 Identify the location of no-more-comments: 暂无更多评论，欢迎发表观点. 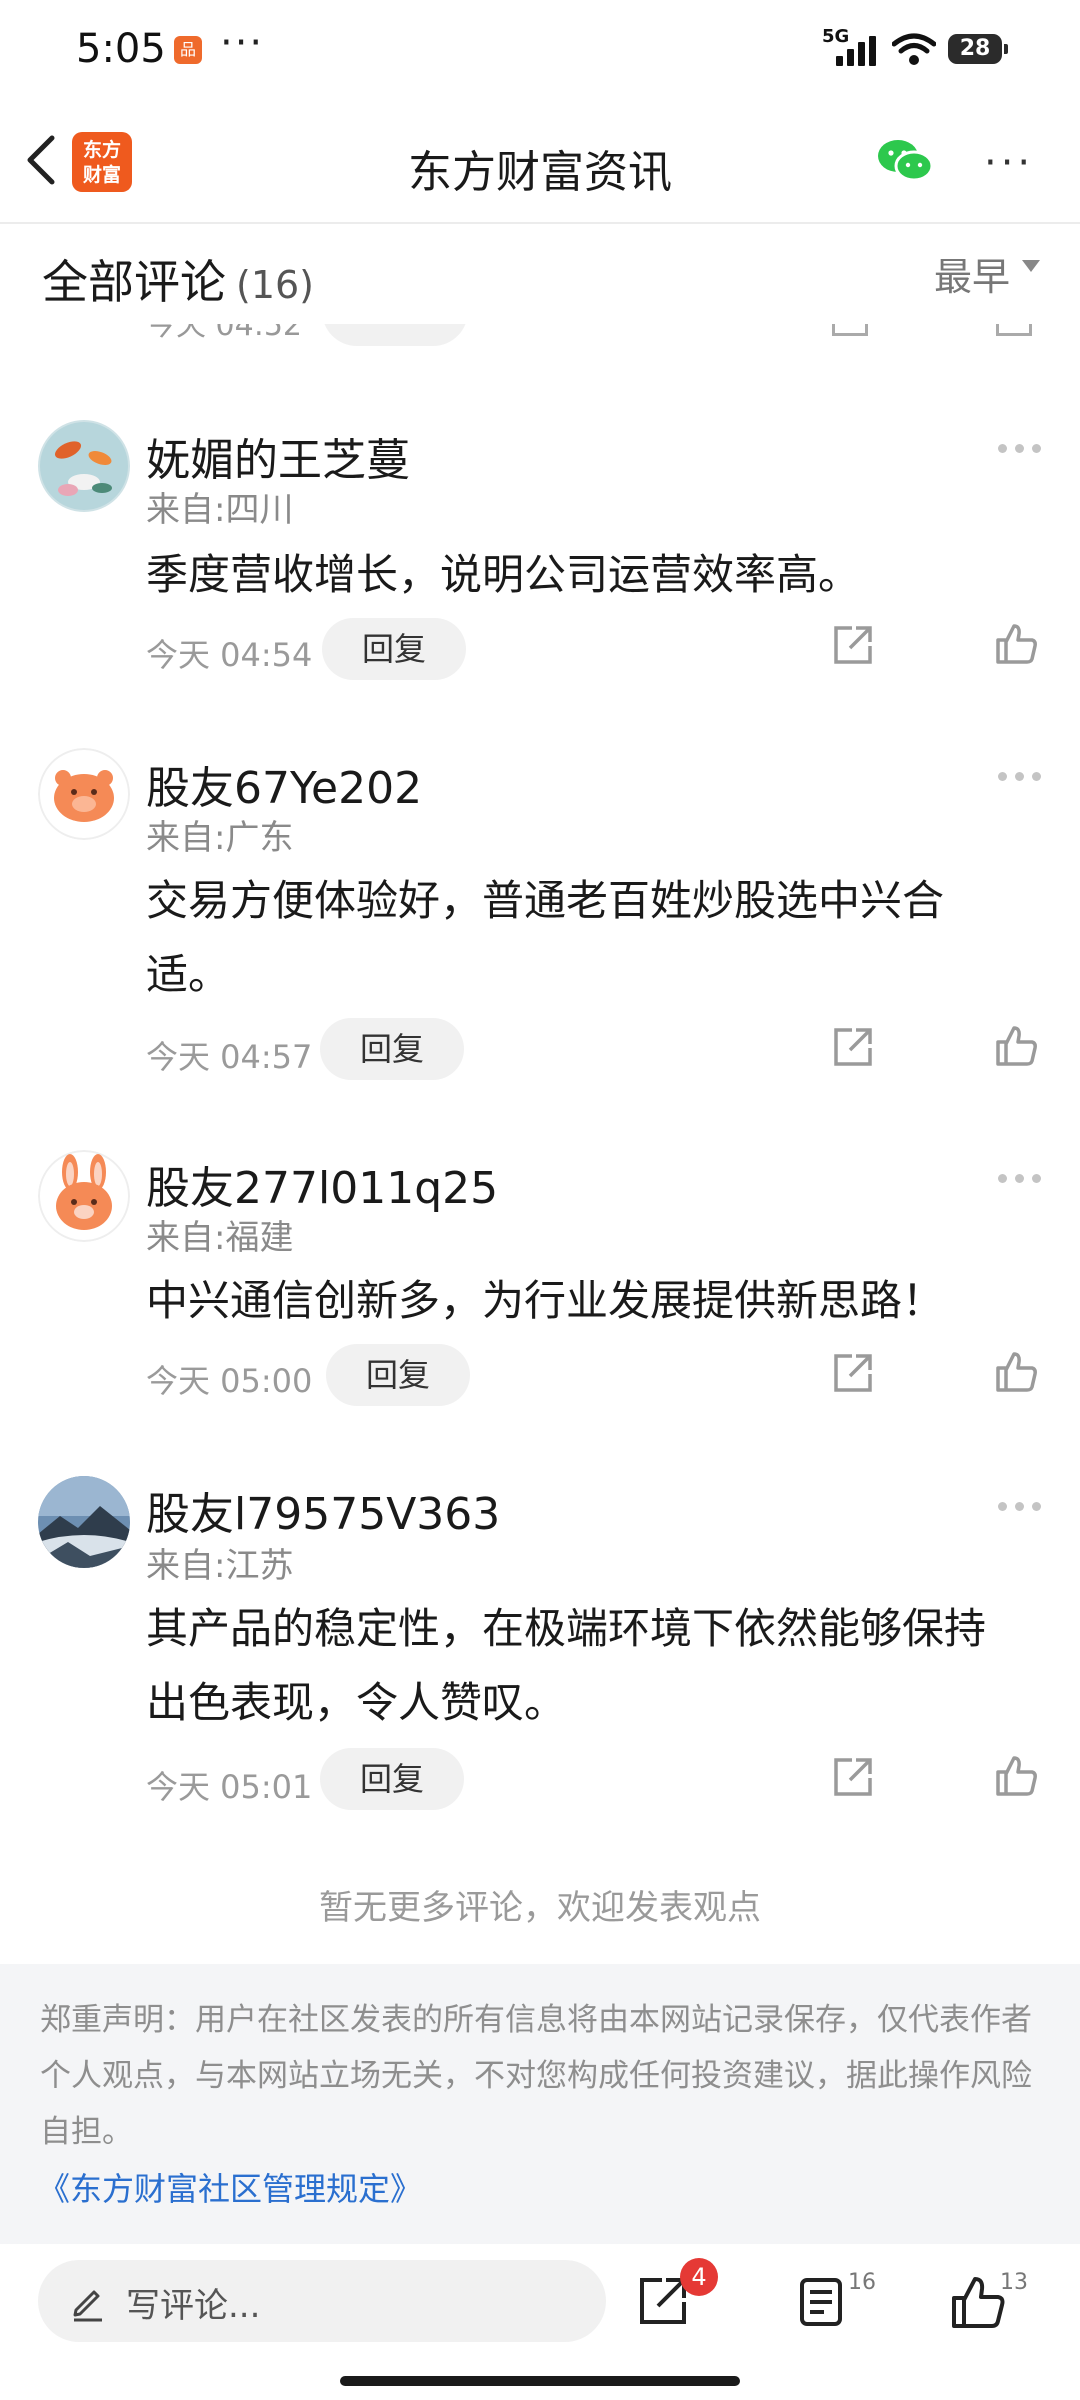
(540, 1908).